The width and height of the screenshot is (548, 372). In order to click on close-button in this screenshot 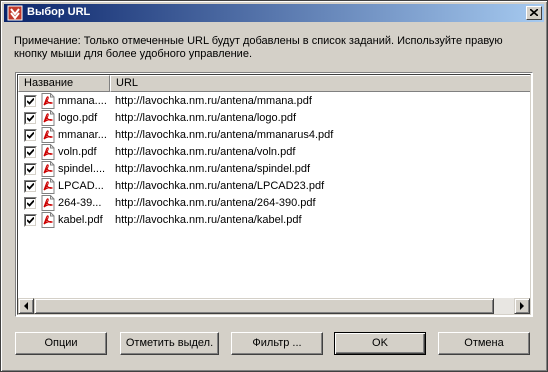, I will do `click(534, 13)`.